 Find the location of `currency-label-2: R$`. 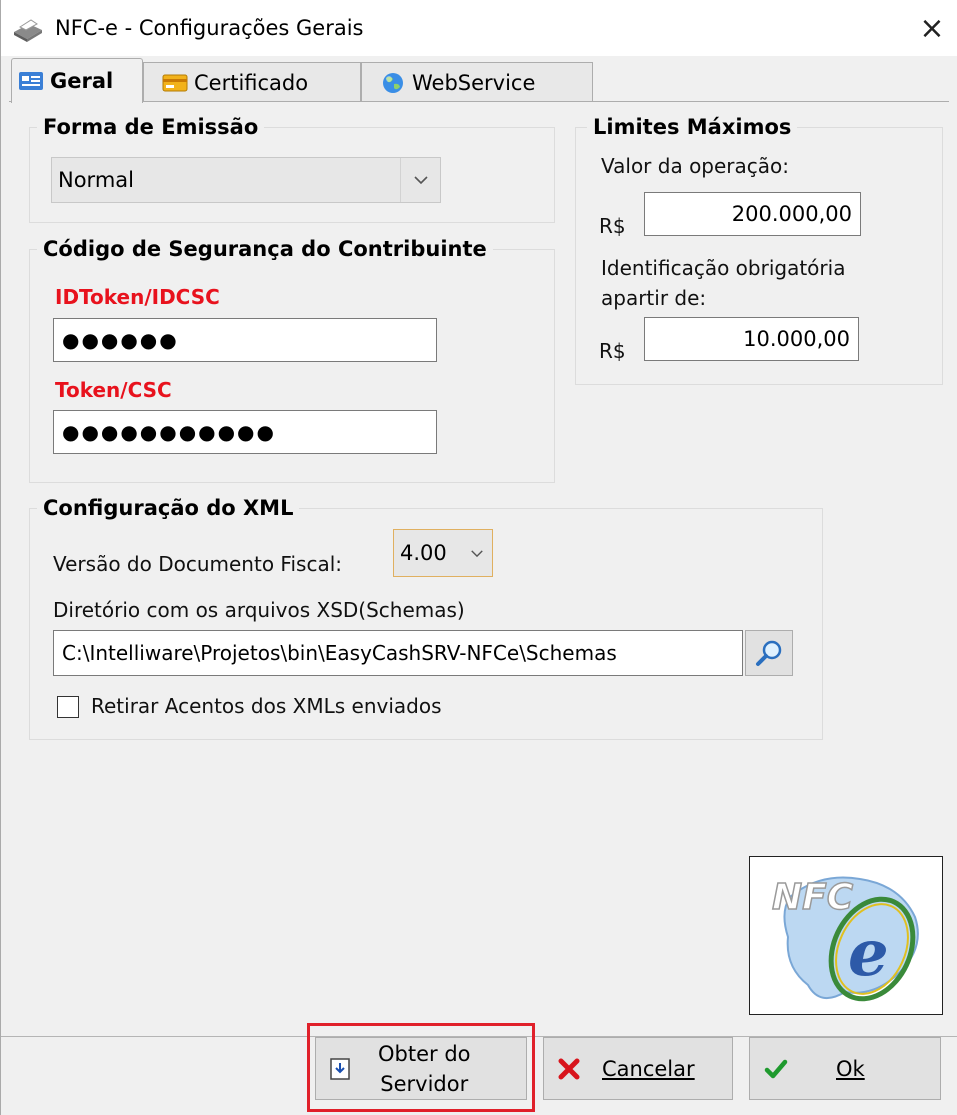

currency-label-2: R$ is located at coordinates (612, 351).